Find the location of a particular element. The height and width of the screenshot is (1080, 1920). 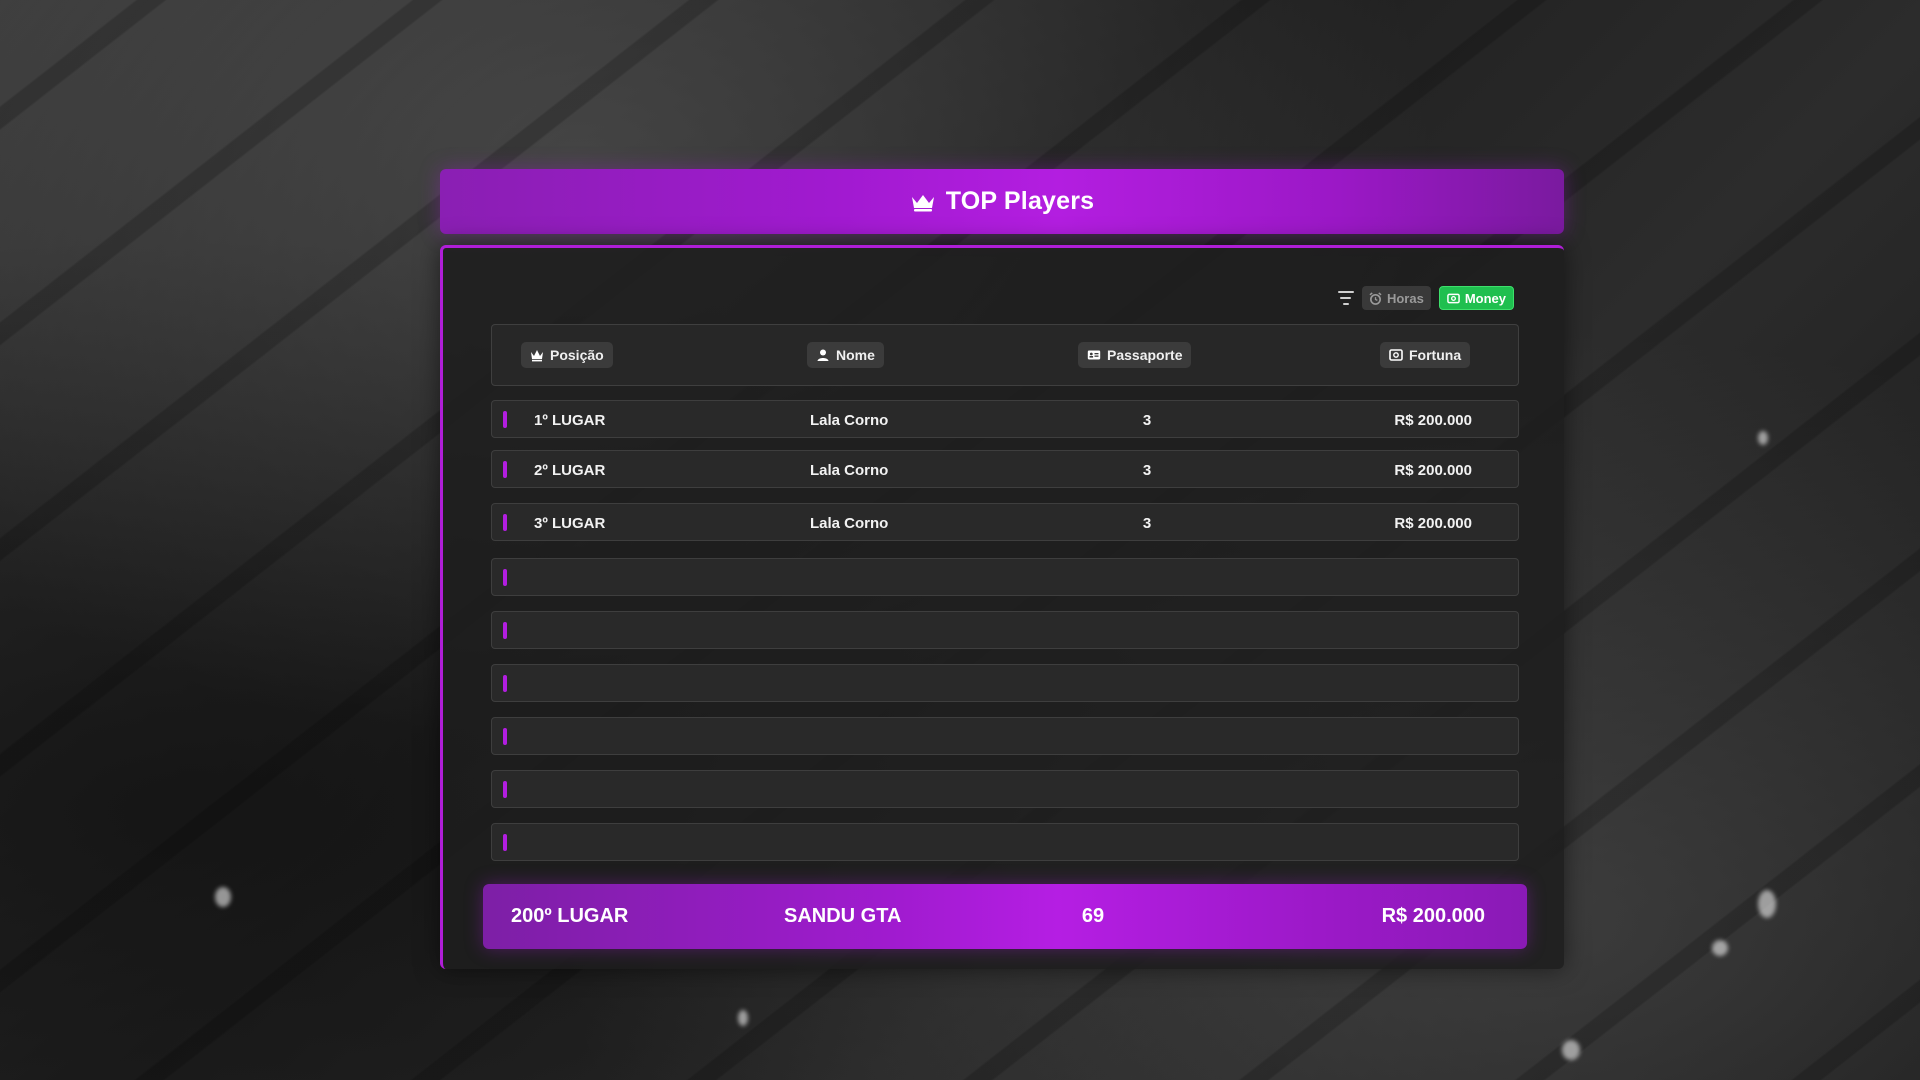

filter-icon is located at coordinates (1345, 298).